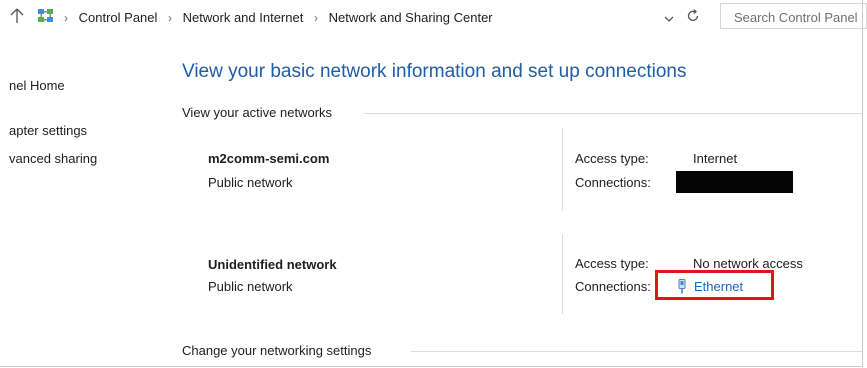  What do you see at coordinates (257, 112) in the screenshot?
I see `active-networks-heading: View your active networks` at bounding box center [257, 112].